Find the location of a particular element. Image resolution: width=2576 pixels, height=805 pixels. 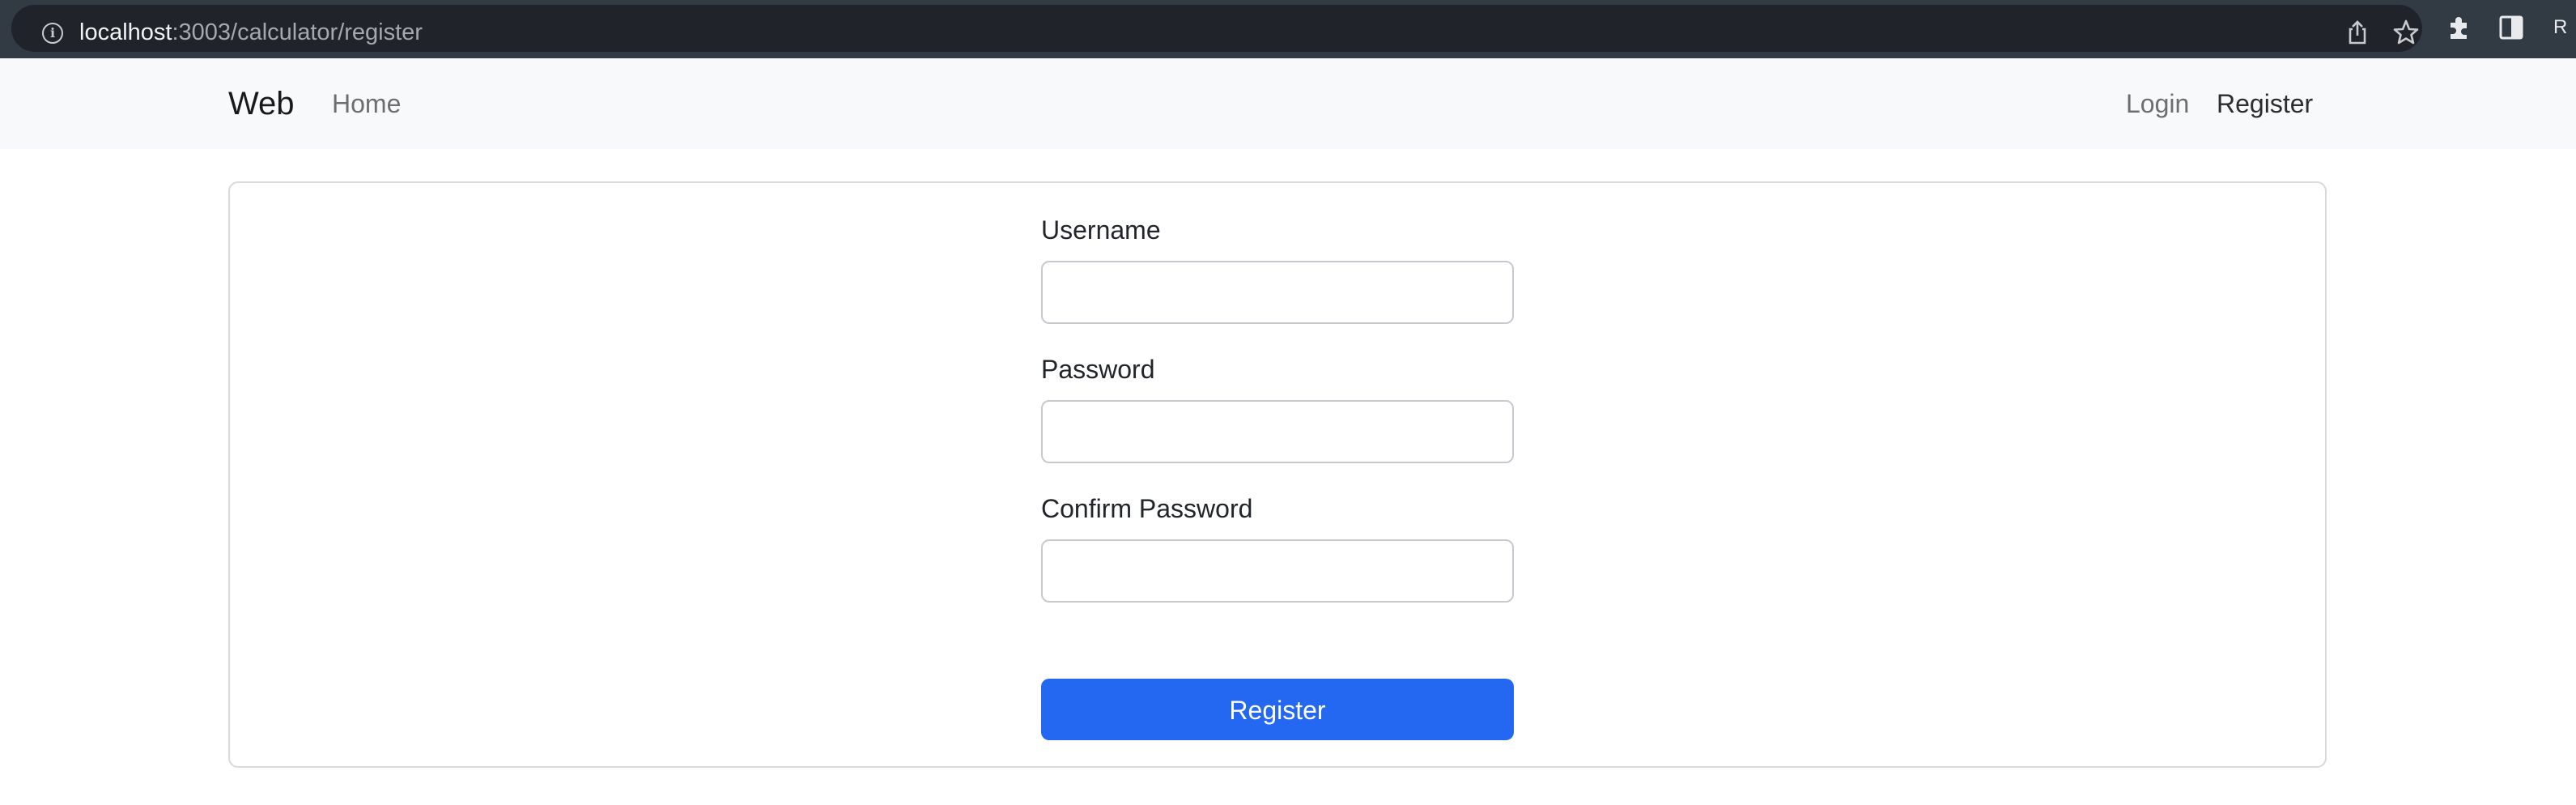

browser-toolbar: i localhost:3003/calculator/register R is located at coordinates (1288, 29).